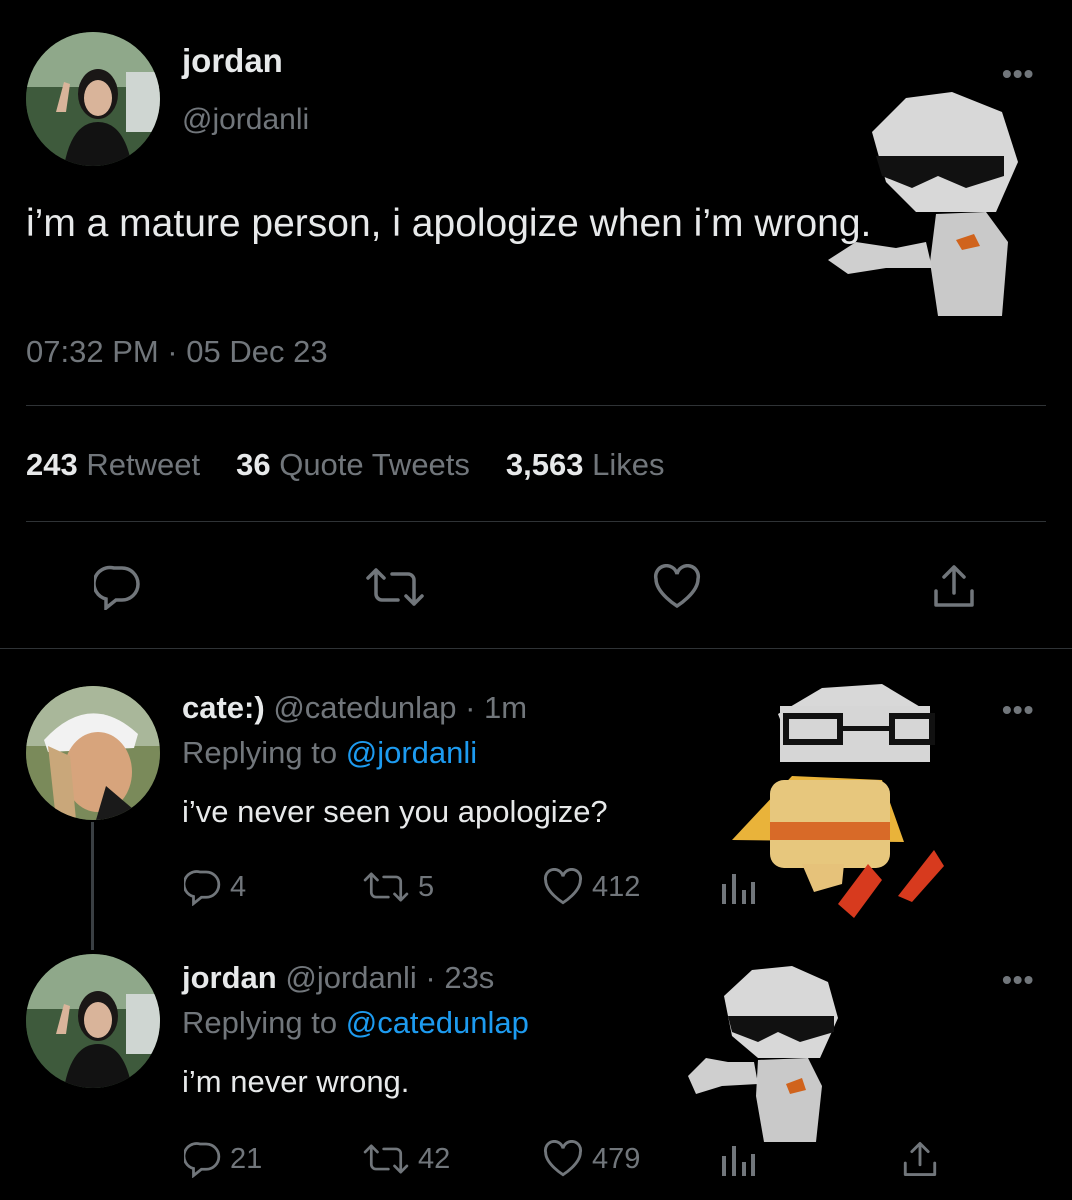  I want to click on mention-link: @catedunlap, so click(437, 1022).